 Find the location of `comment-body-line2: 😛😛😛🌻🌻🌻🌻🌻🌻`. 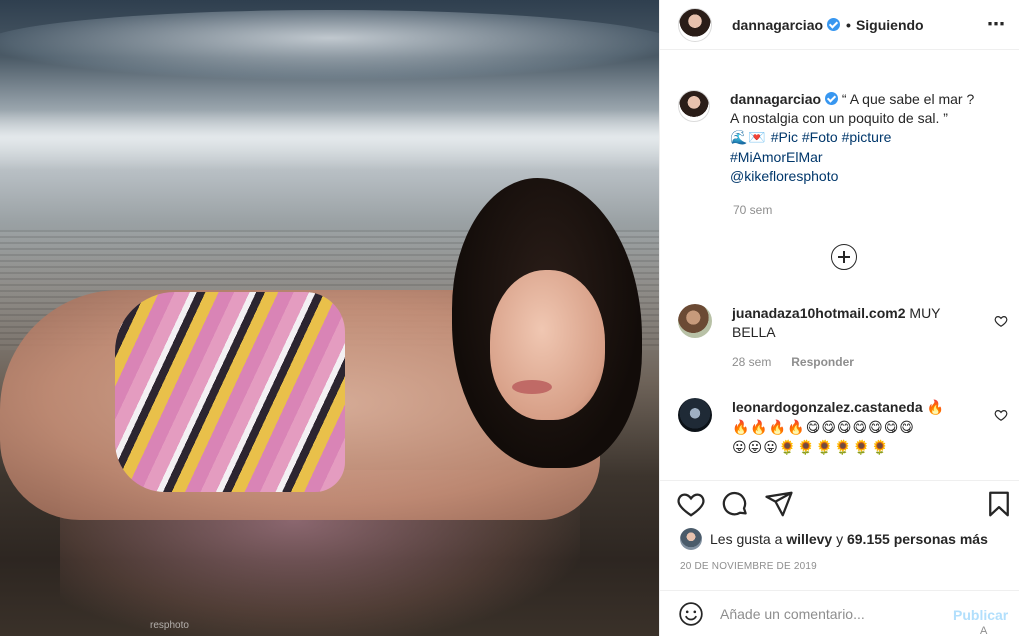

comment-body-line2: 😛😛😛🌻🌻🌻🌻🌻🌻 is located at coordinates (811, 448).